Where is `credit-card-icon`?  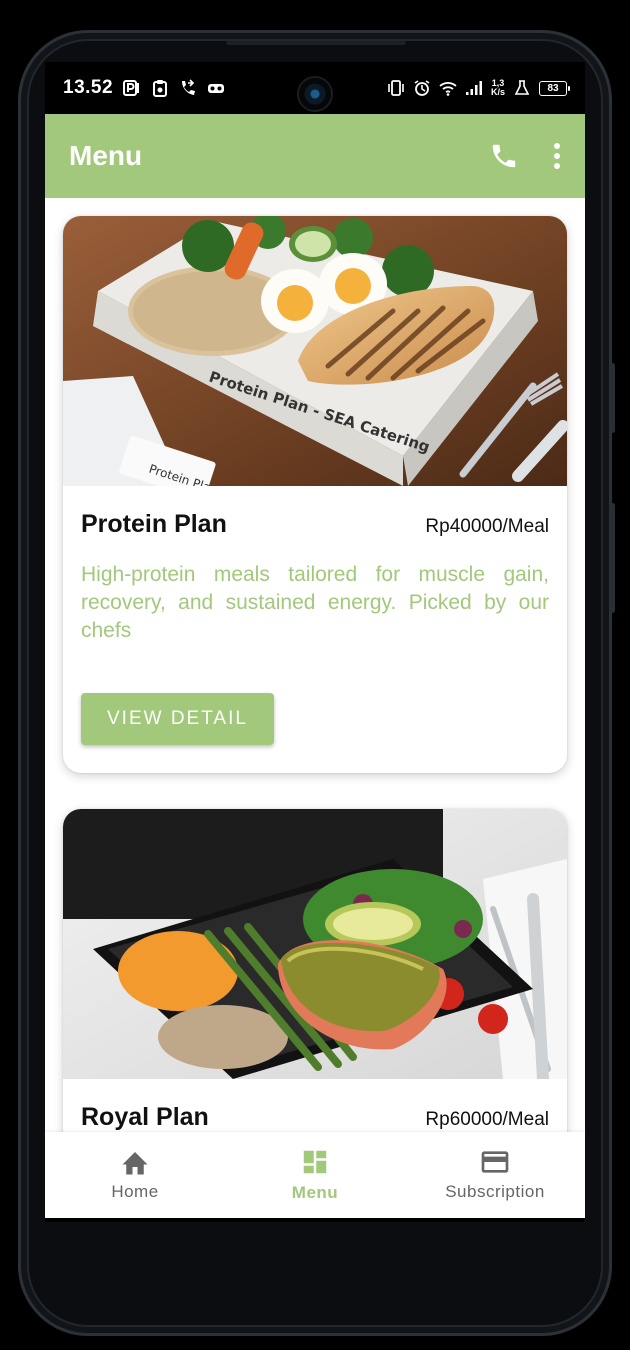 credit-card-icon is located at coordinates (495, 1162).